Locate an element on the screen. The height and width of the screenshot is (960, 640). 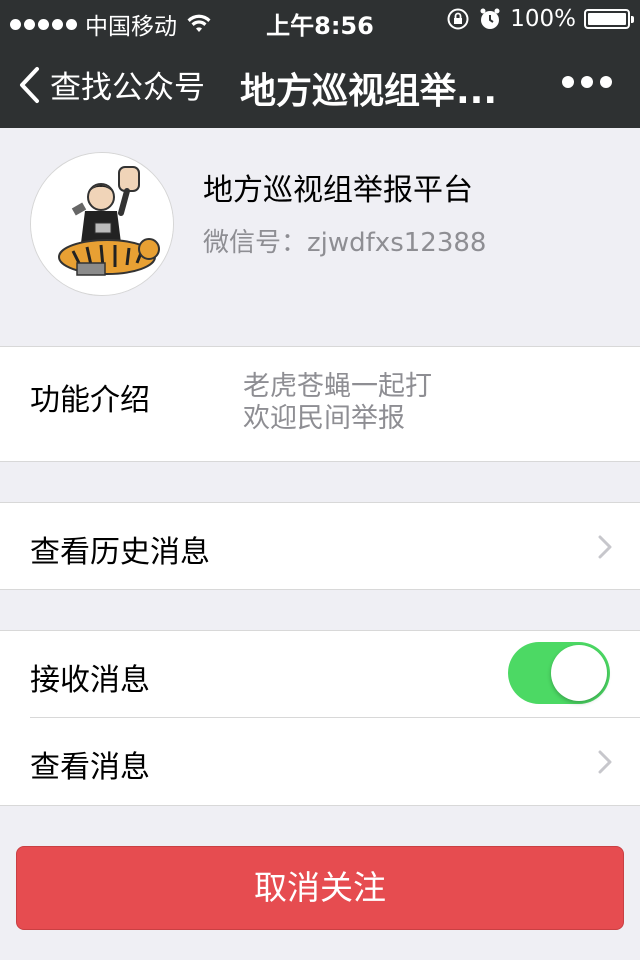
receive-messages-toggle is located at coordinates (559, 673).